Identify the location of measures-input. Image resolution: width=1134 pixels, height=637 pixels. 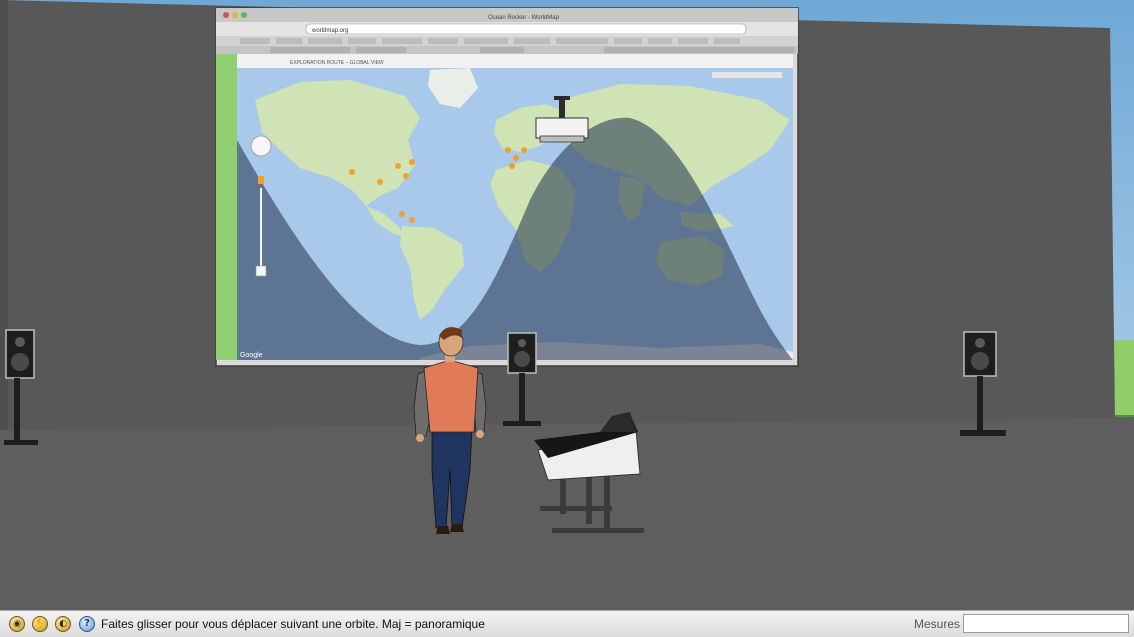
(1046, 623).